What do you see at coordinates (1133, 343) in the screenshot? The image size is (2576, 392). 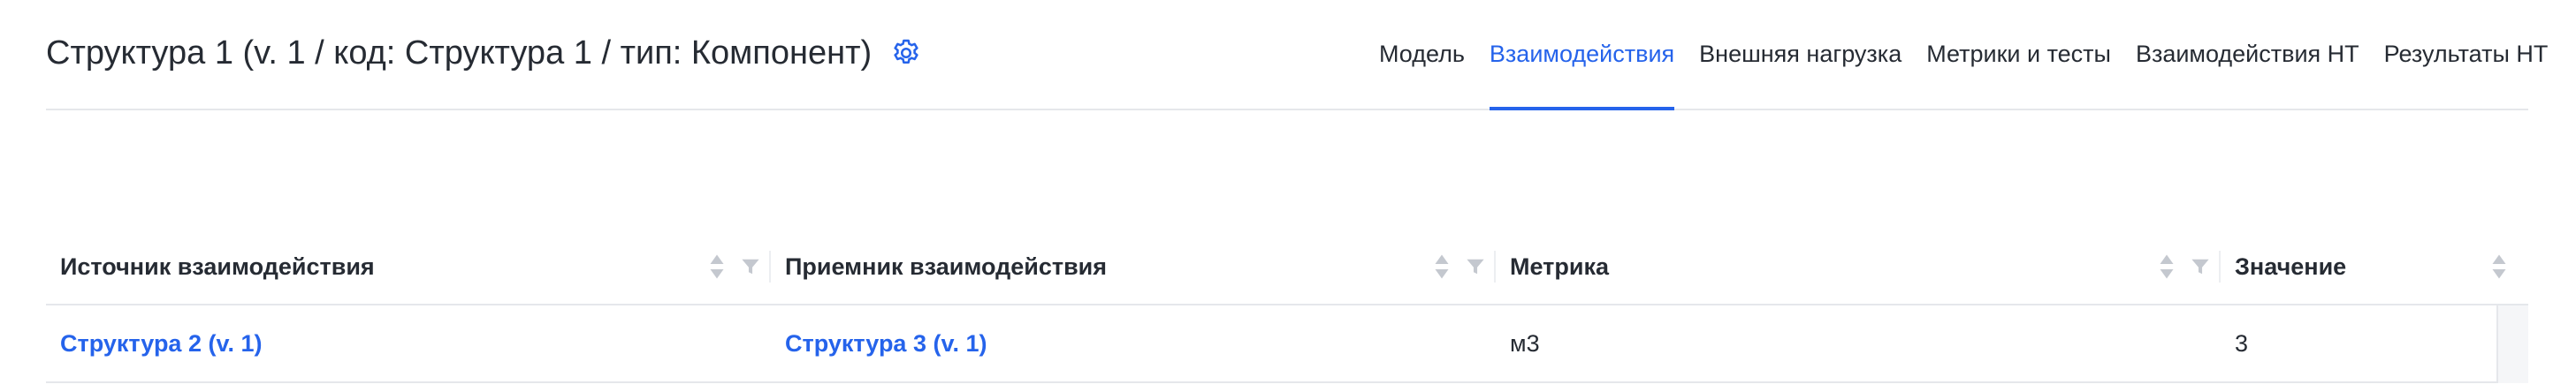 I see `cell-target: Структура 3 (v. 1)` at bounding box center [1133, 343].